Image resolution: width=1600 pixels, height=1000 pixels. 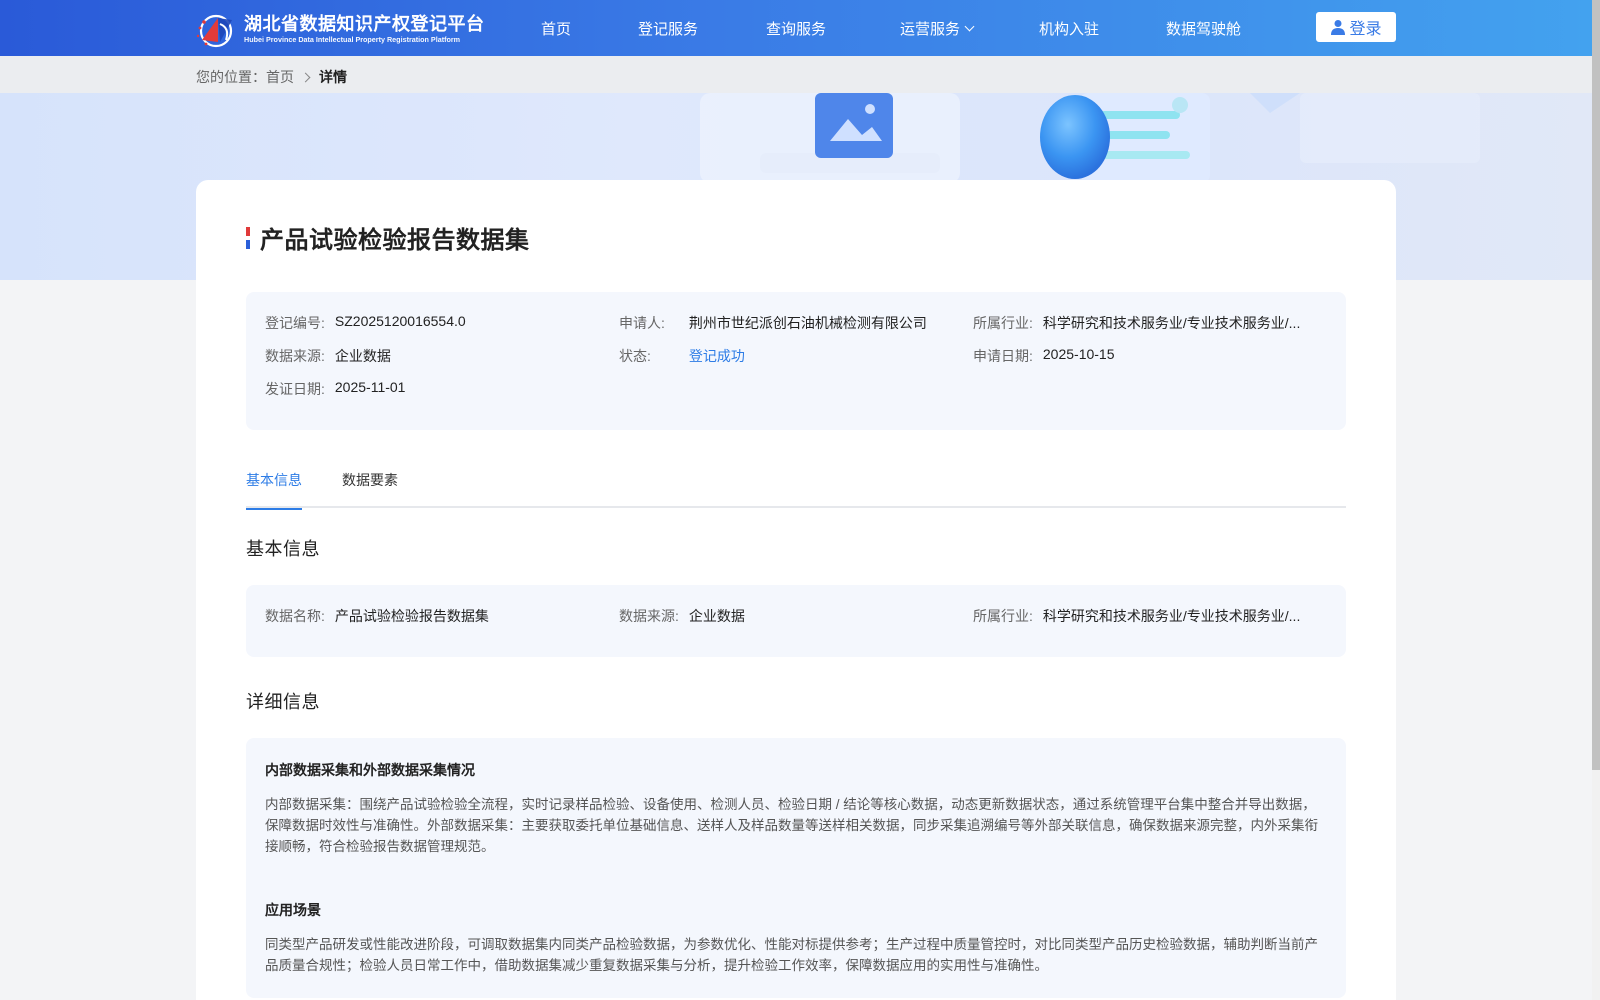 I want to click on basic-info-section-title: 基本信息, so click(x=283, y=549).